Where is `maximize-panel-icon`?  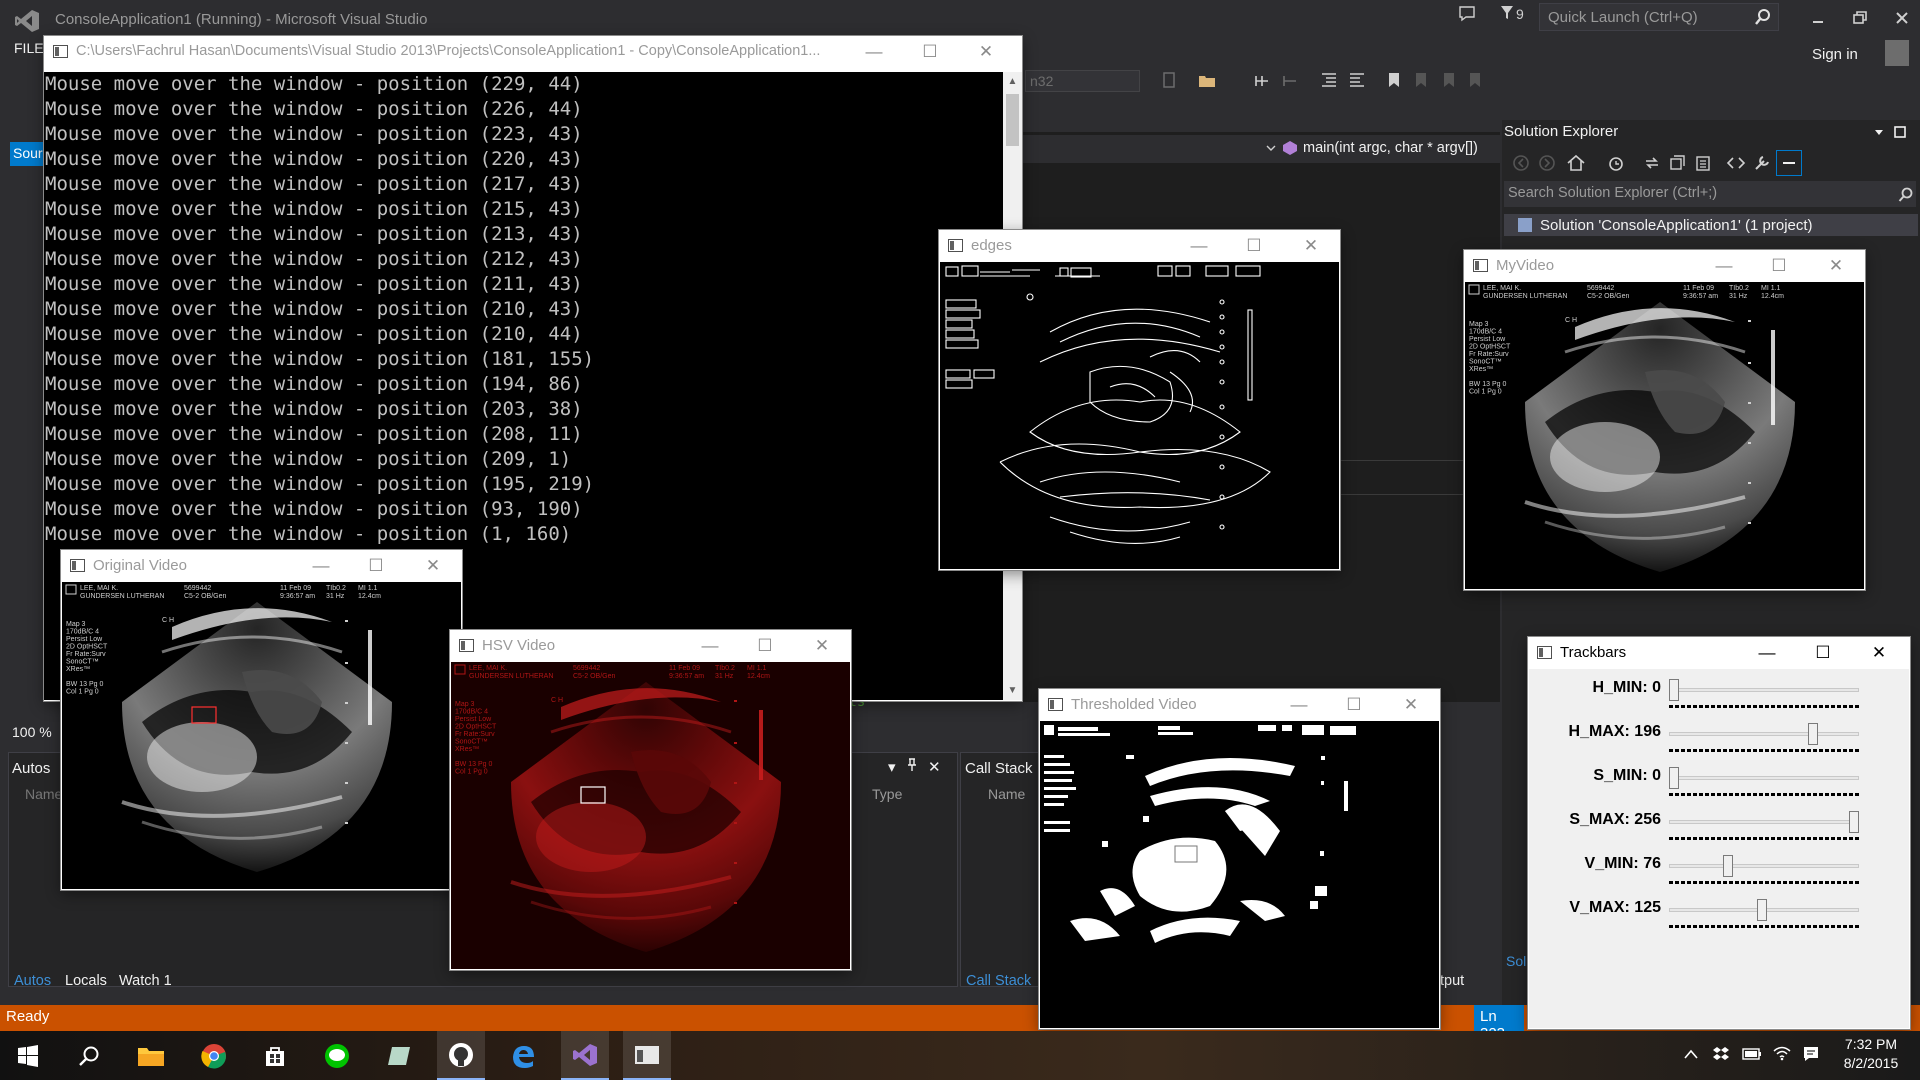 maximize-panel-icon is located at coordinates (1900, 132).